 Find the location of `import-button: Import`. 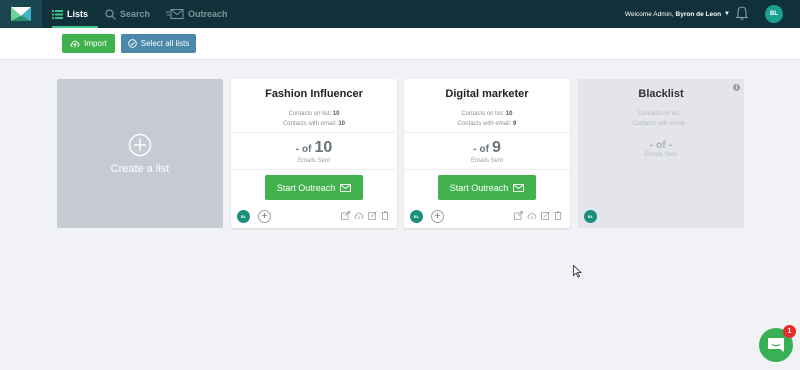

import-button: Import is located at coordinates (88, 43).